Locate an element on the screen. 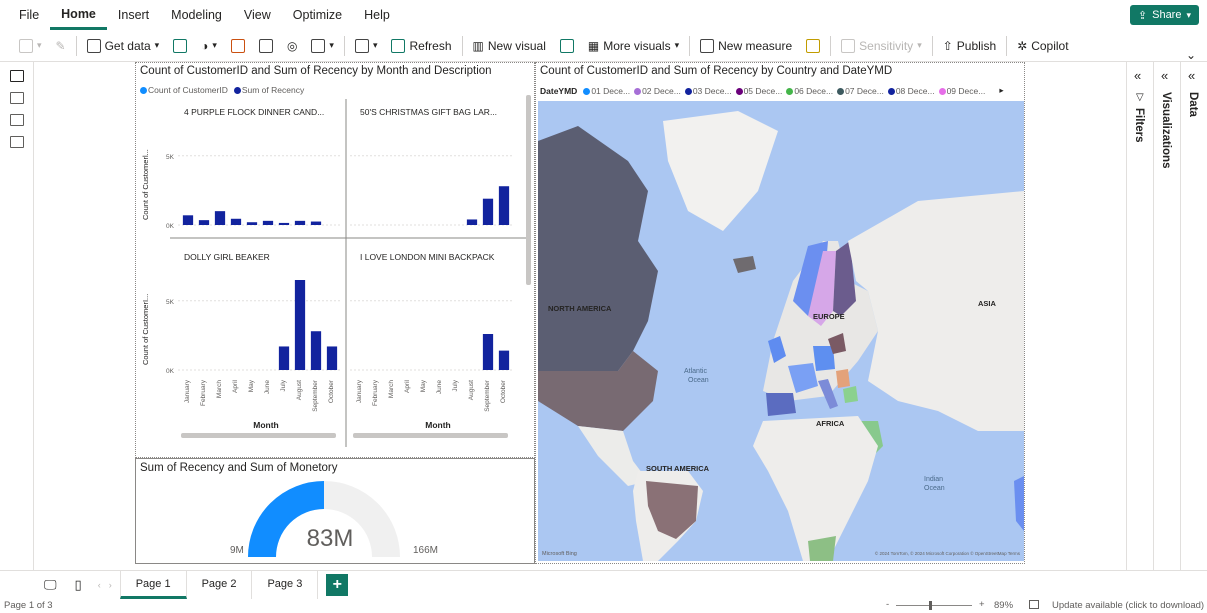 The height and width of the screenshot is (613, 1207). data-pane: « Data is located at coordinates (1193, 316).